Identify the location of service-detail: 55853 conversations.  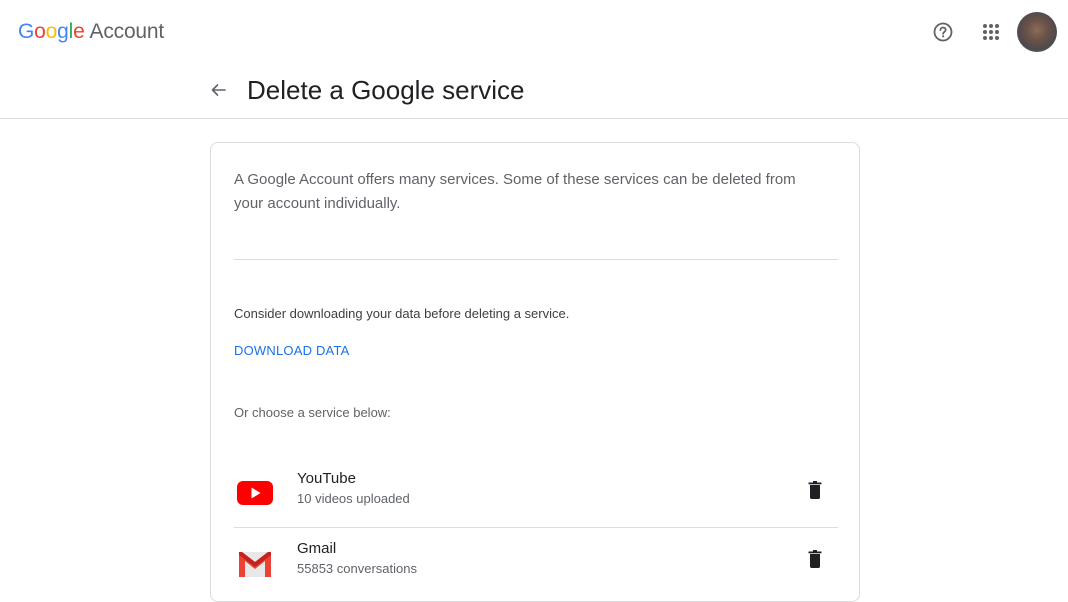
(357, 568).